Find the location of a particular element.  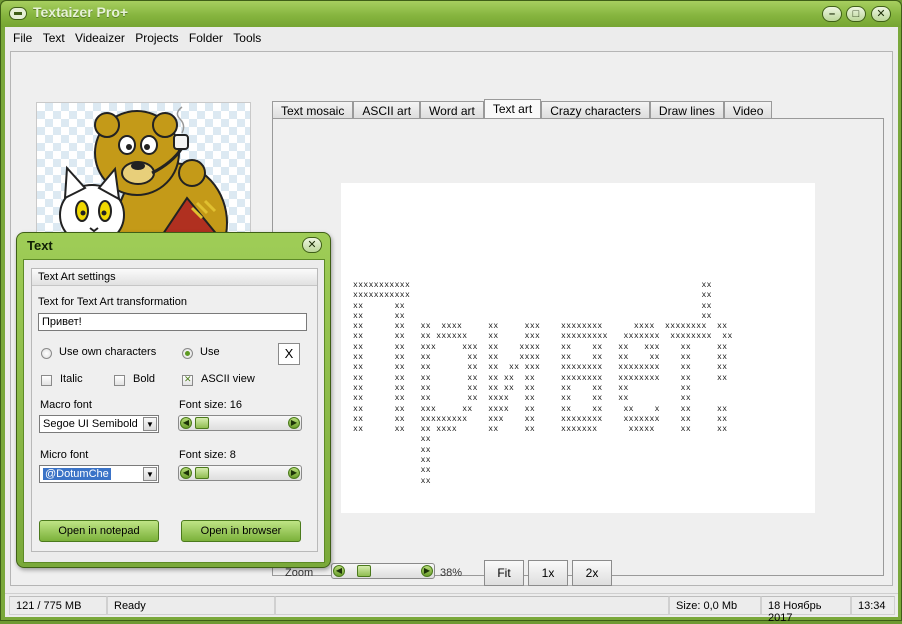

micro-font-label: Micro font is located at coordinates (64, 455).